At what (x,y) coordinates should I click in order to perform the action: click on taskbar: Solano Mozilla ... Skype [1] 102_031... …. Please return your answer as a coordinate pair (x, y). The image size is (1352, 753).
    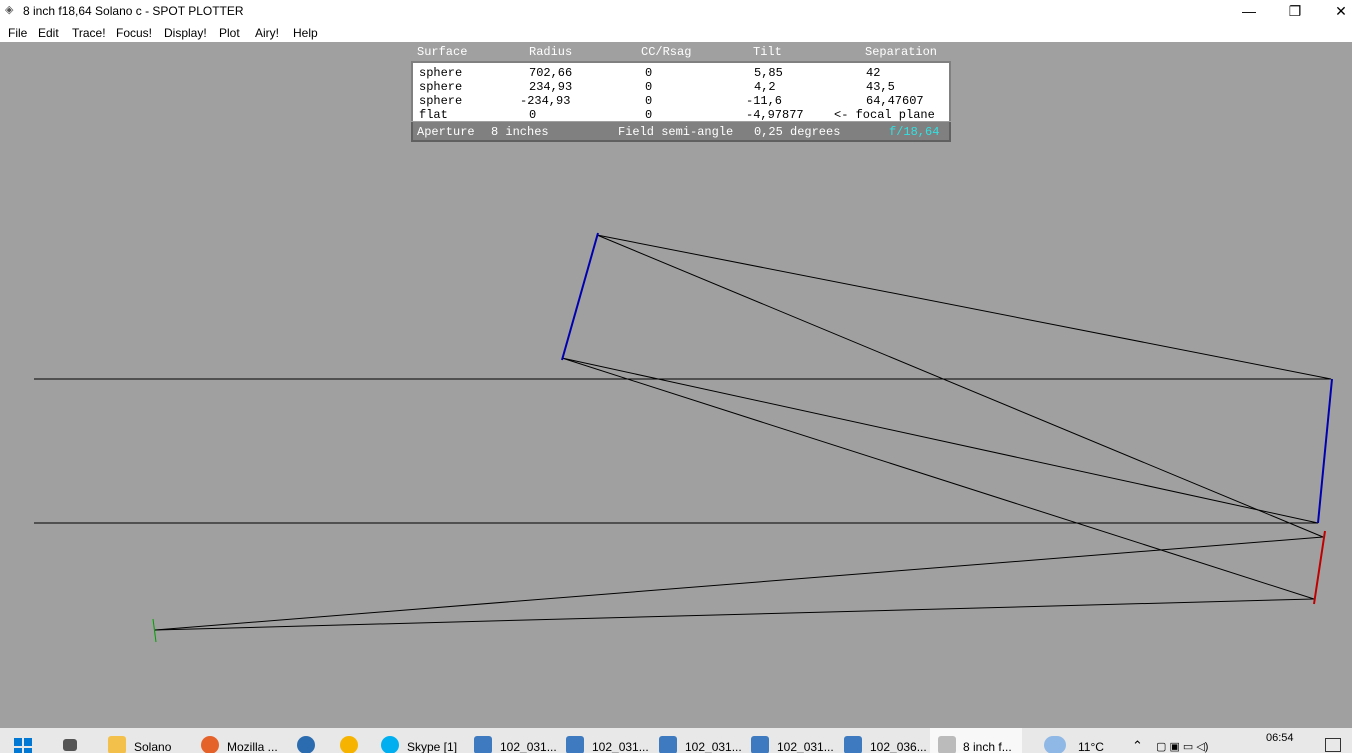
    Looking at the image, I should click on (676, 740).